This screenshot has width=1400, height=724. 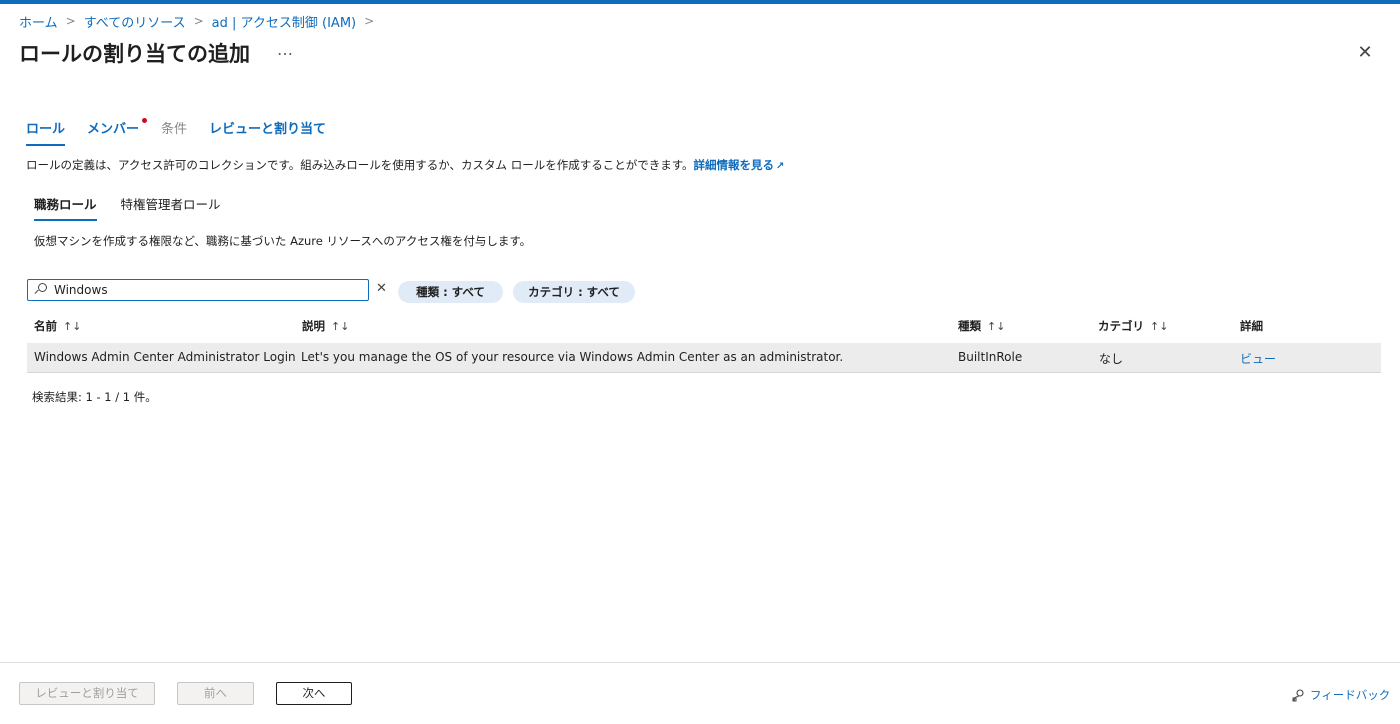 I want to click on column-header-category-label: カテゴリ, so click(x=1121, y=326).